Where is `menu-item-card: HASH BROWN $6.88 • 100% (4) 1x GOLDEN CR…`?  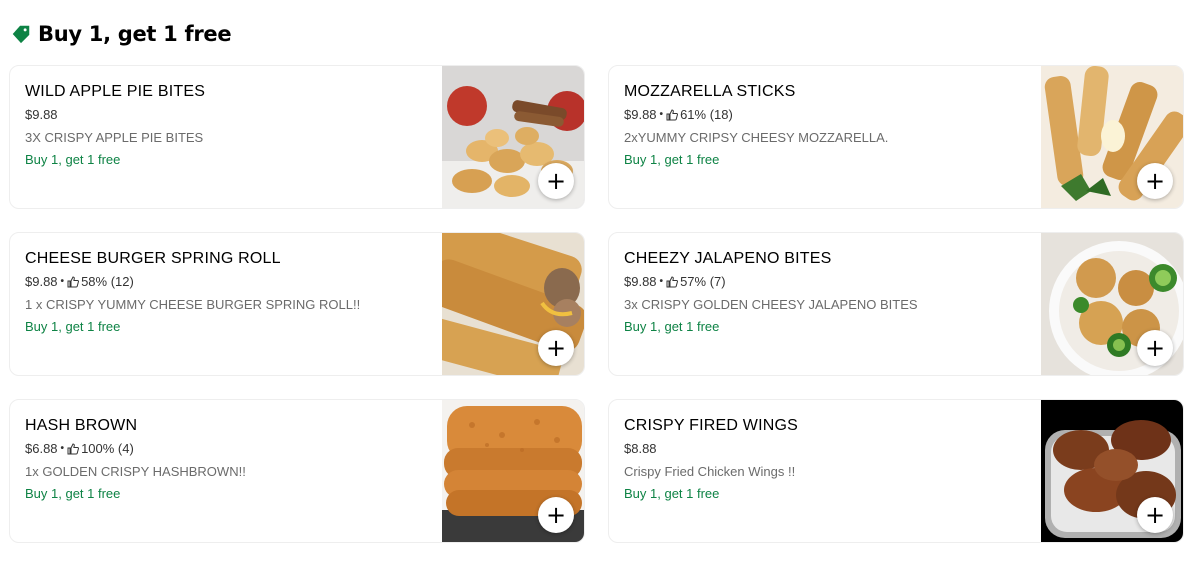
menu-item-card: HASH BROWN $6.88 • 100% (4) 1x GOLDEN CR… is located at coordinates (297, 471).